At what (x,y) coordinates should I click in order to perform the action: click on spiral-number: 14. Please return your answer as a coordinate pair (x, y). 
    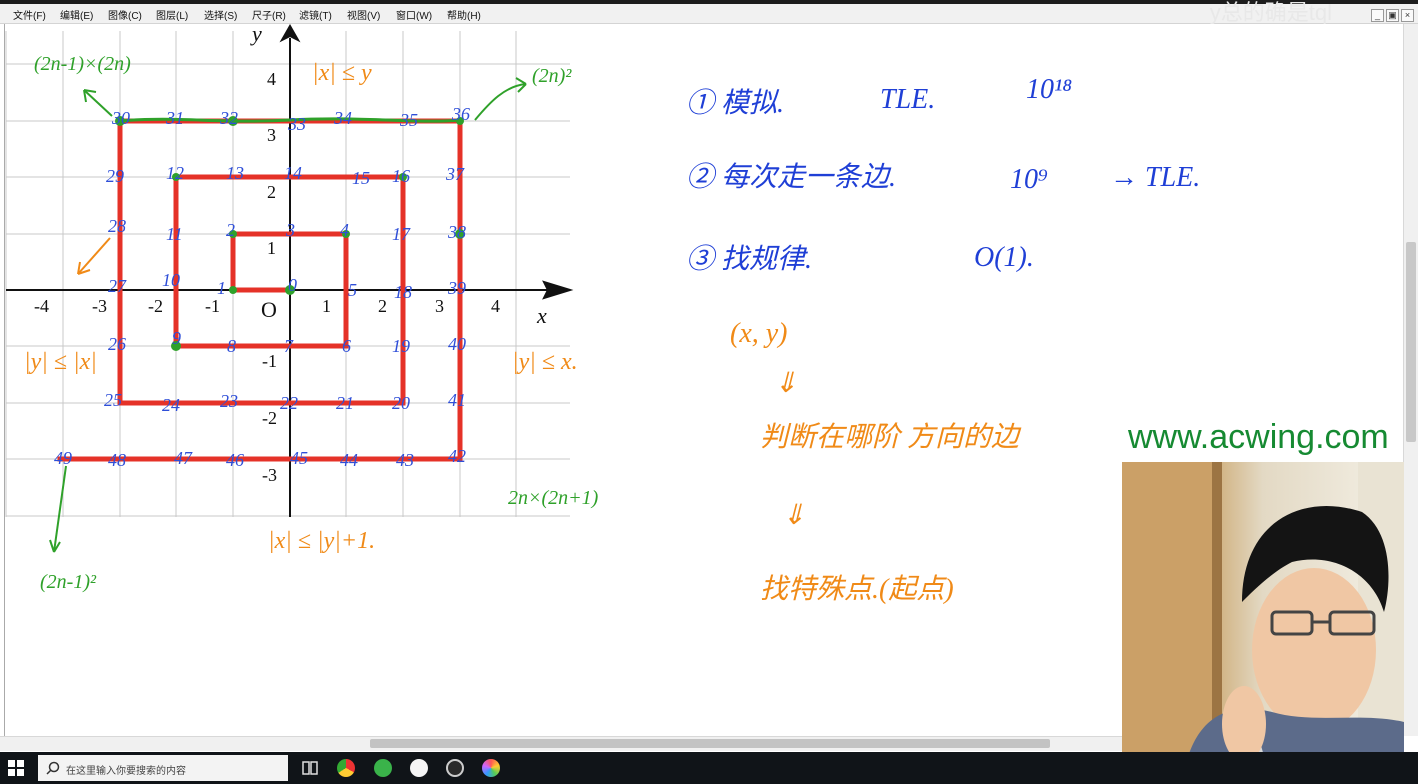
    Looking at the image, I should click on (293, 173).